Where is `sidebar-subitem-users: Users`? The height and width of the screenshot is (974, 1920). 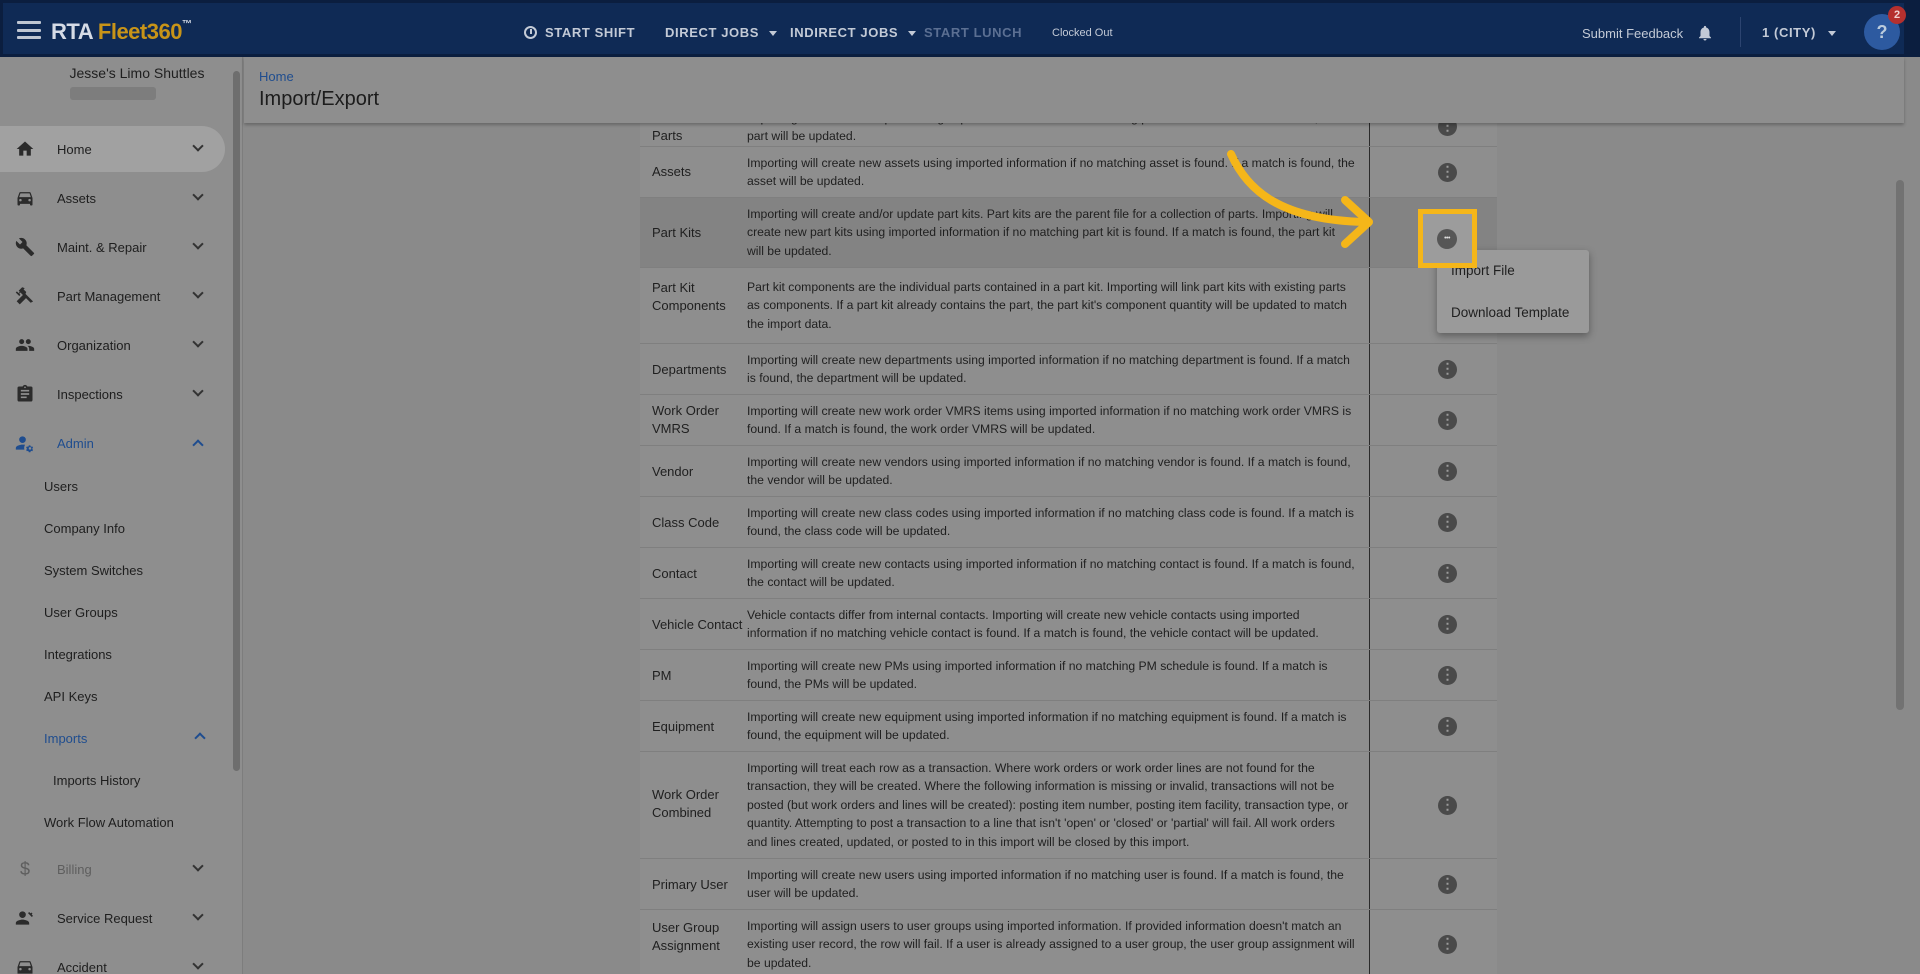 sidebar-subitem-users: Users is located at coordinates (61, 486).